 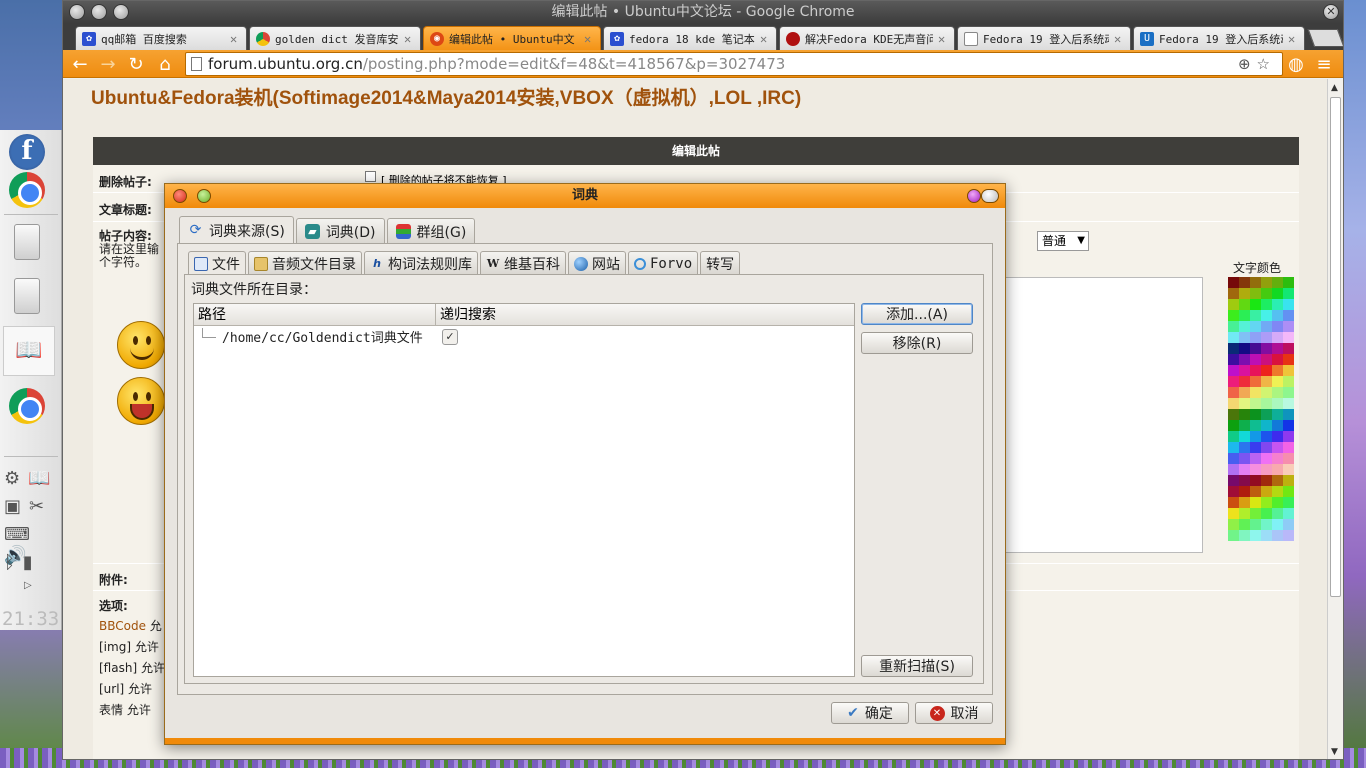 I want to click on tab-groups: 群组(G), so click(x=431, y=231).